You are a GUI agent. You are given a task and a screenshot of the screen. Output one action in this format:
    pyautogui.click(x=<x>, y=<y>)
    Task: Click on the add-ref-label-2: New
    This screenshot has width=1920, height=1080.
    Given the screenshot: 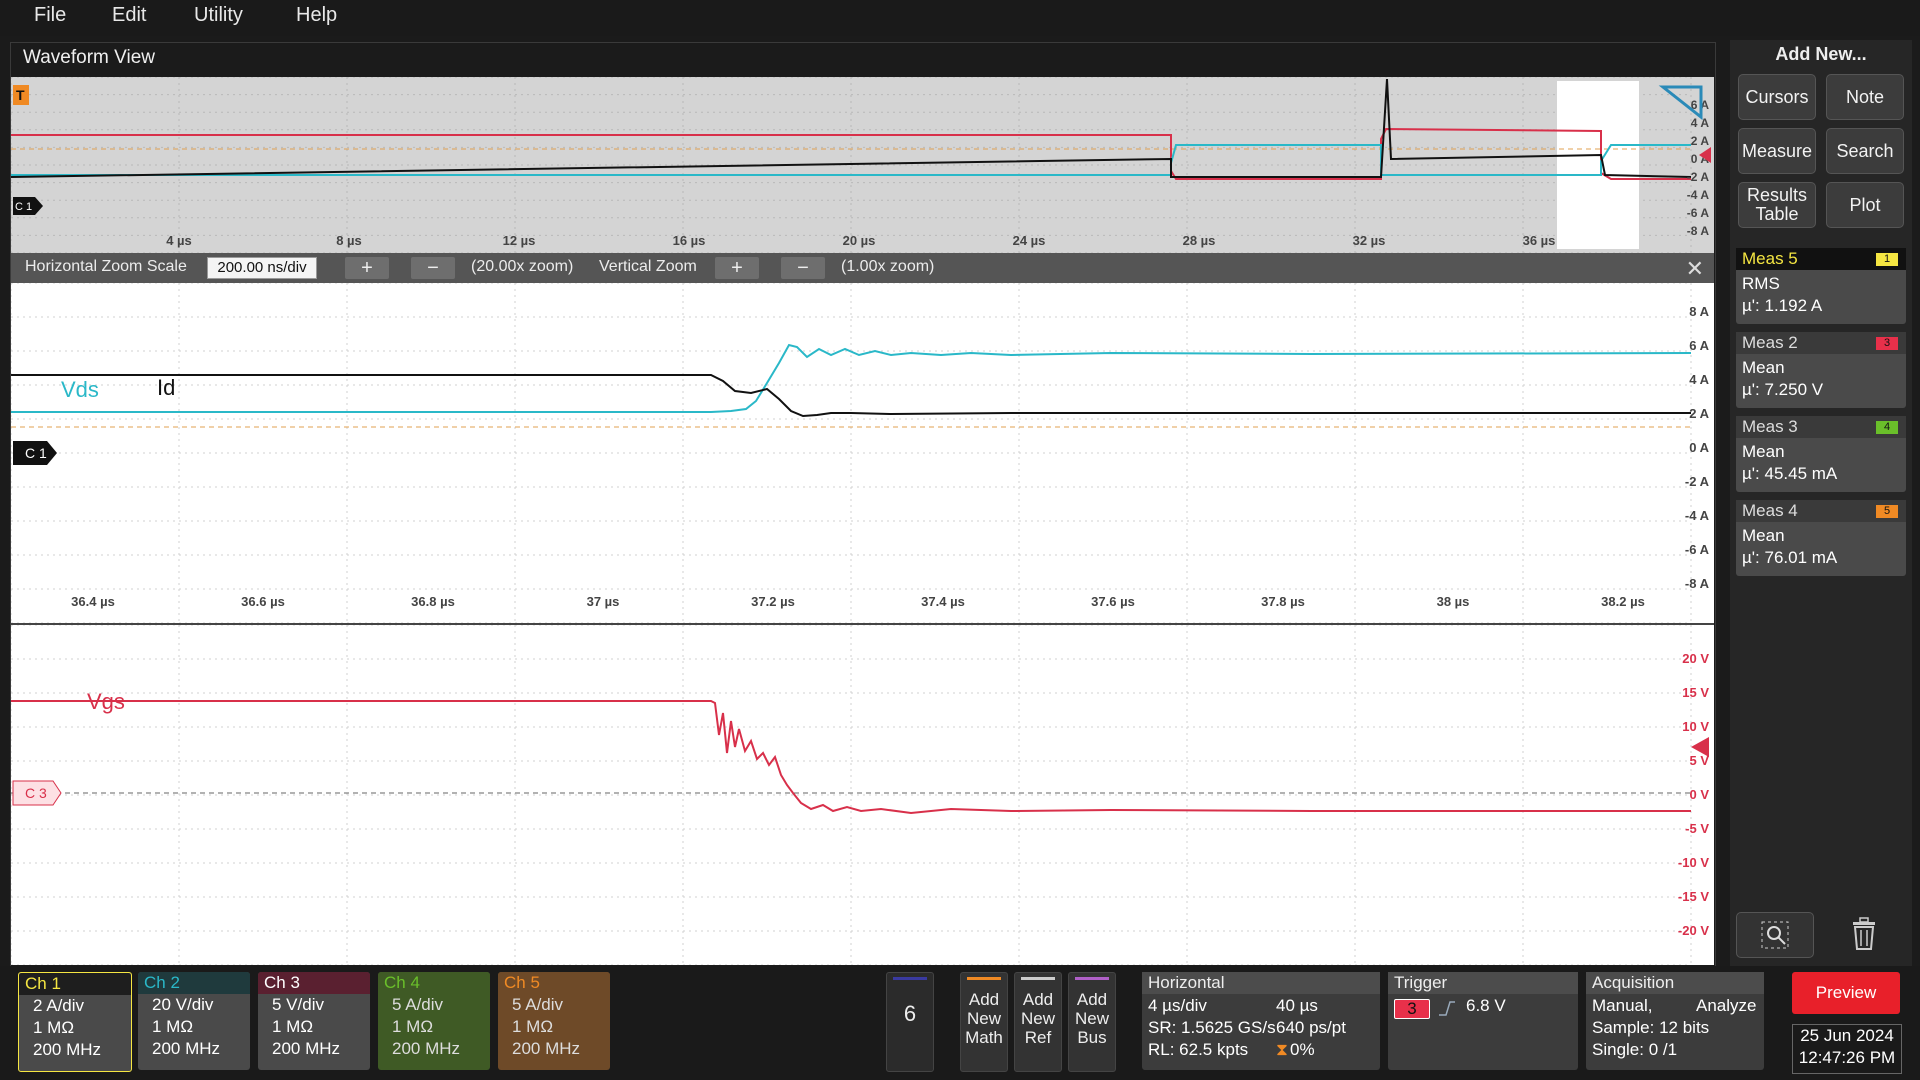 What is the action you would take?
    pyautogui.click(x=1037, y=1018)
    